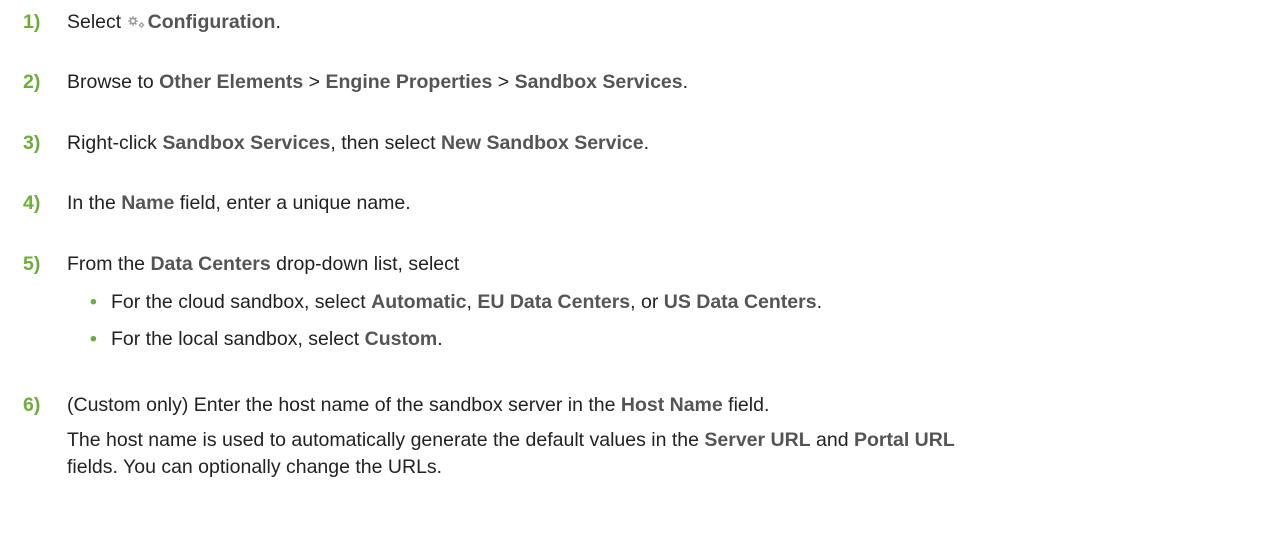  I want to click on text-segment: , or, so click(647, 302).